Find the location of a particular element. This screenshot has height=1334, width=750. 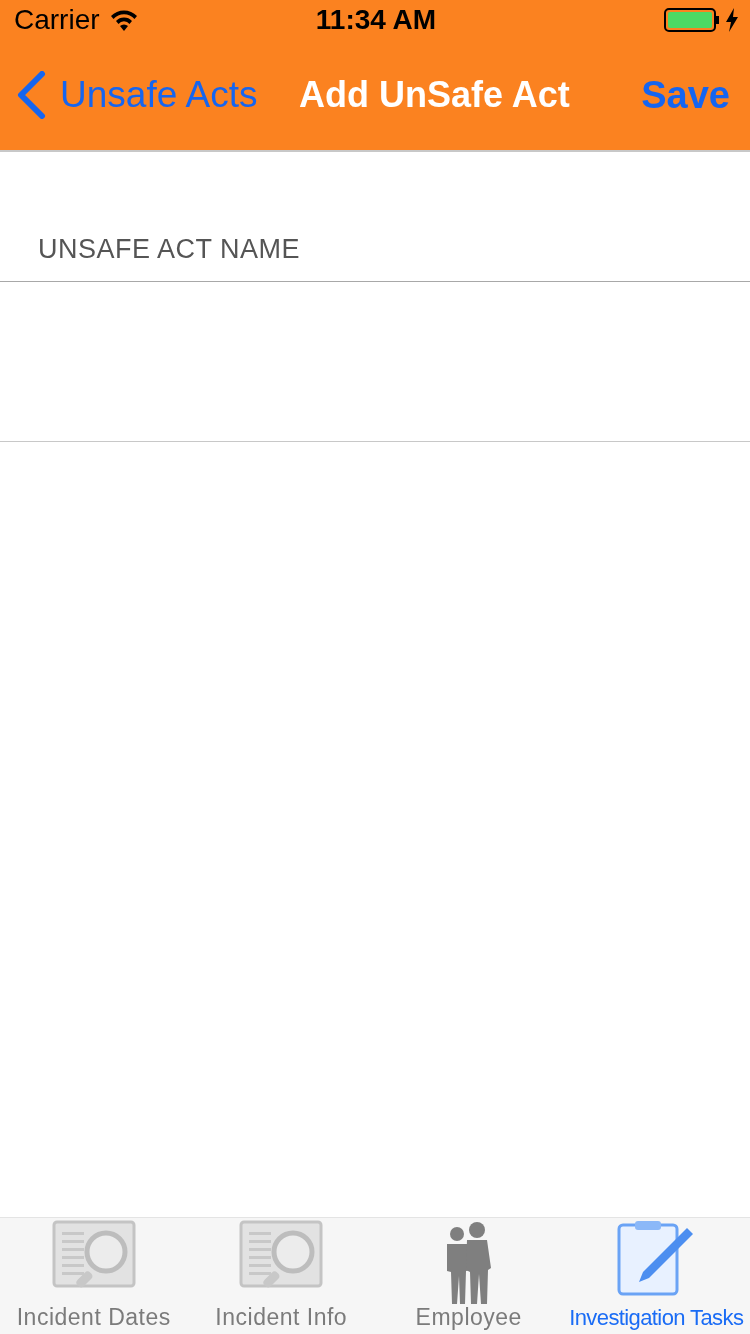

back-button: Unsafe Acts is located at coordinates (137, 95).